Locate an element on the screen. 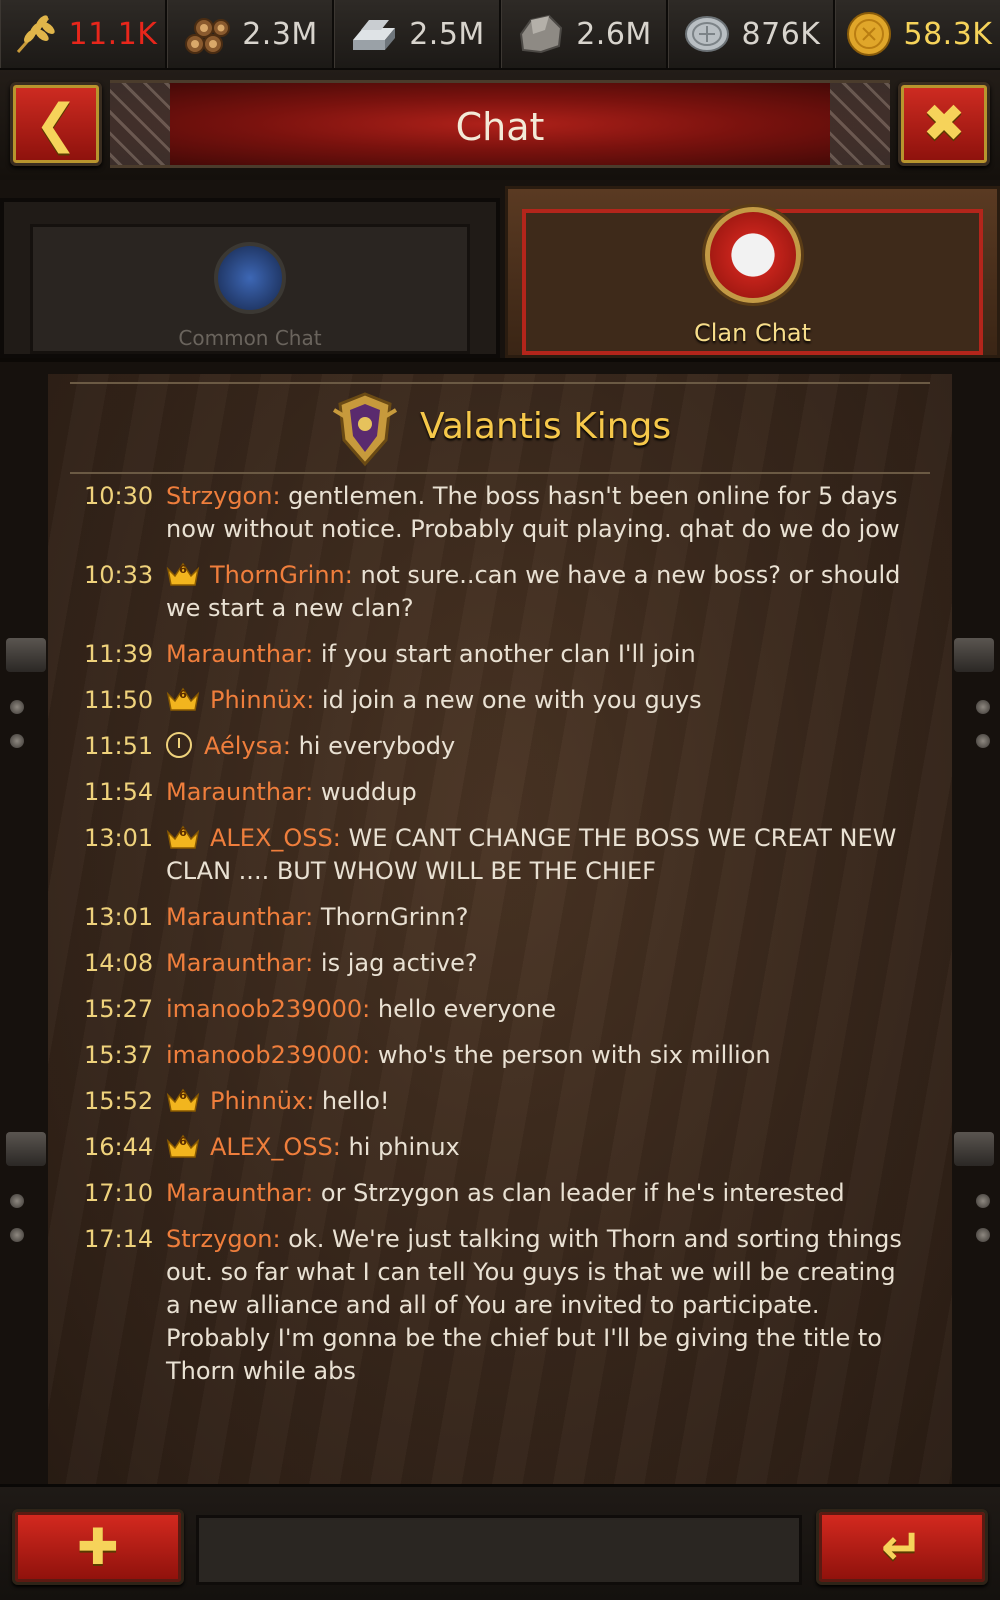  message-body: imanoob239000: hello everyone is located at coordinates (535, 1009).